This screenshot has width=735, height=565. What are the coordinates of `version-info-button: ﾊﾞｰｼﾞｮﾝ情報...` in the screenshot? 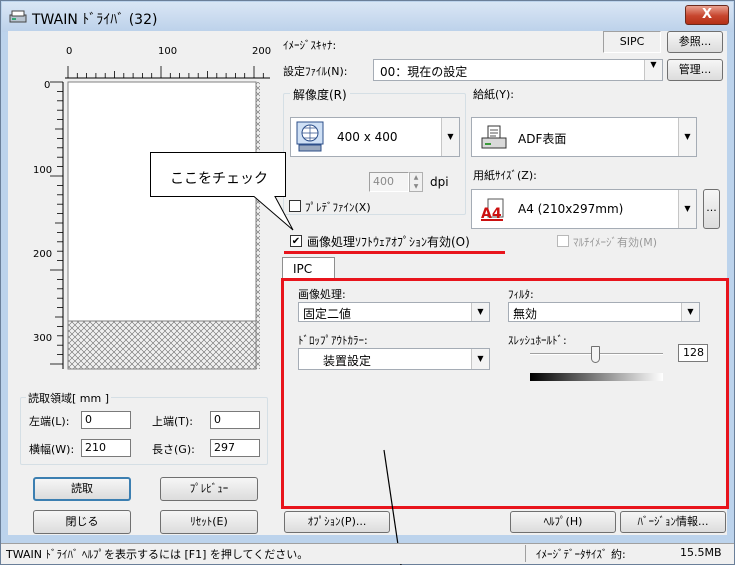 It's located at (673, 522).